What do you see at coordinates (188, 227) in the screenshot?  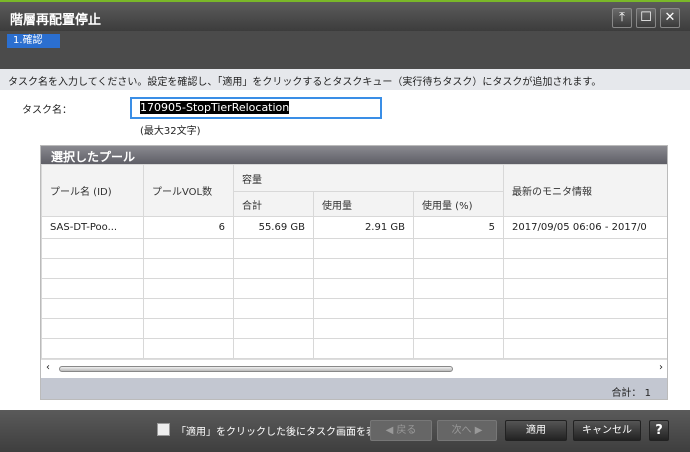 I see `cell-pool-vol: 6` at bounding box center [188, 227].